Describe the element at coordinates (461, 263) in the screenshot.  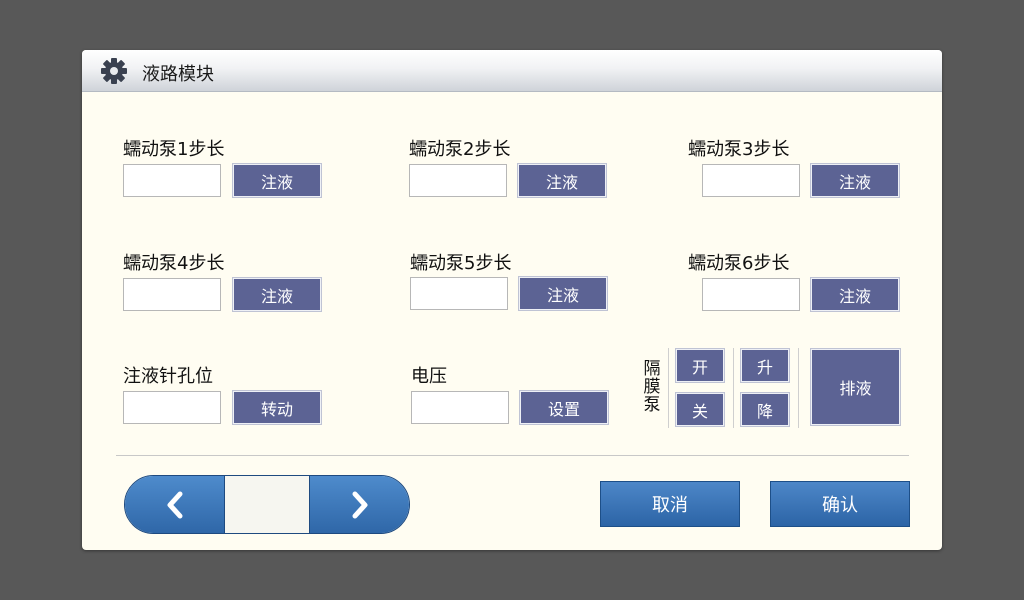
I see `pump5-label: 蠕动泵5步长` at that location.